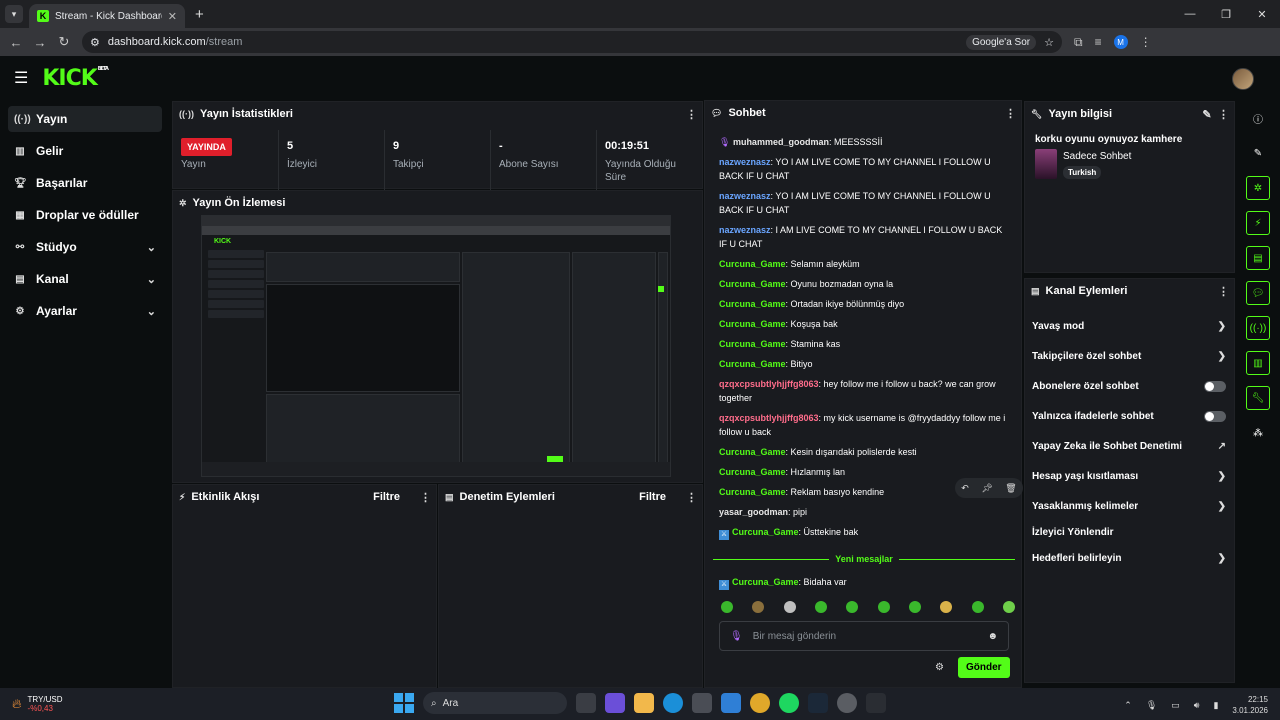  What do you see at coordinates (865, 512) in the screenshot?
I see `chat-message: yasar_goodman: pipi` at bounding box center [865, 512].